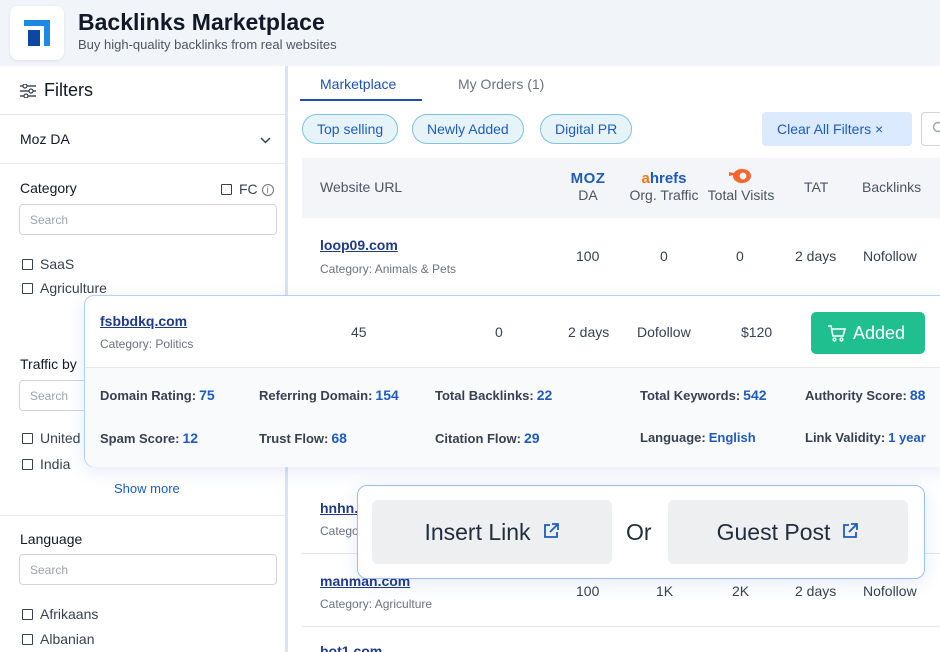 This screenshot has width=940, height=652. What do you see at coordinates (361, 100) in the screenshot?
I see `active-tab-indicator` at bounding box center [361, 100].